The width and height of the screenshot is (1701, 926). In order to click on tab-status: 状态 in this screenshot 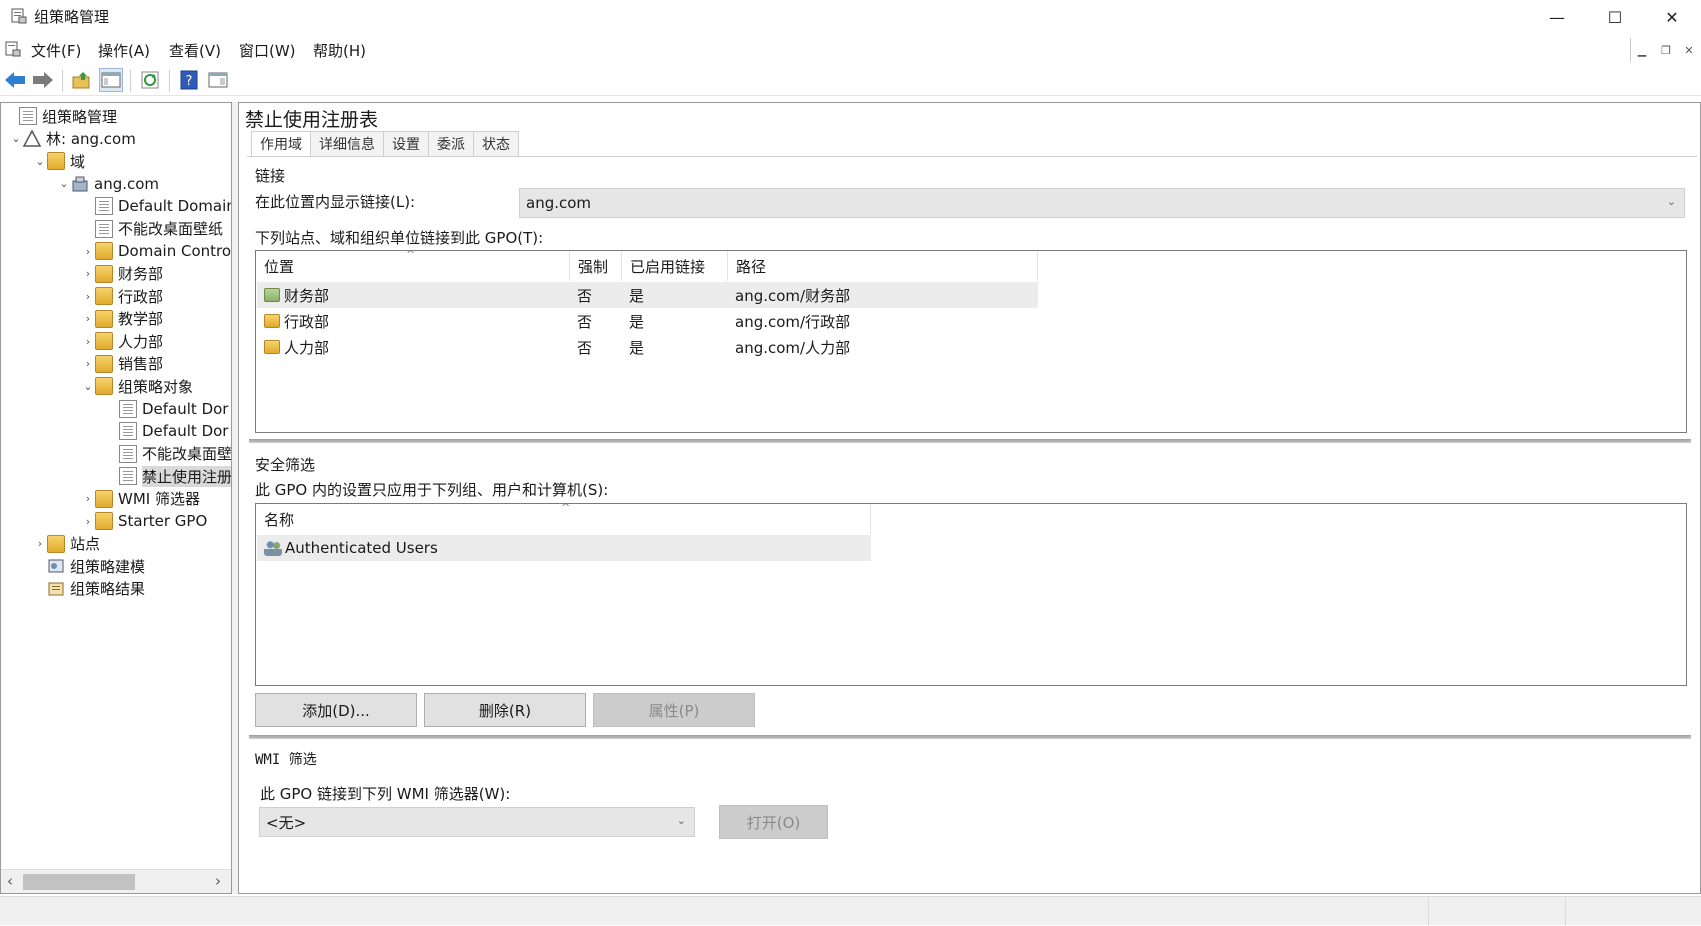, I will do `click(496, 143)`.